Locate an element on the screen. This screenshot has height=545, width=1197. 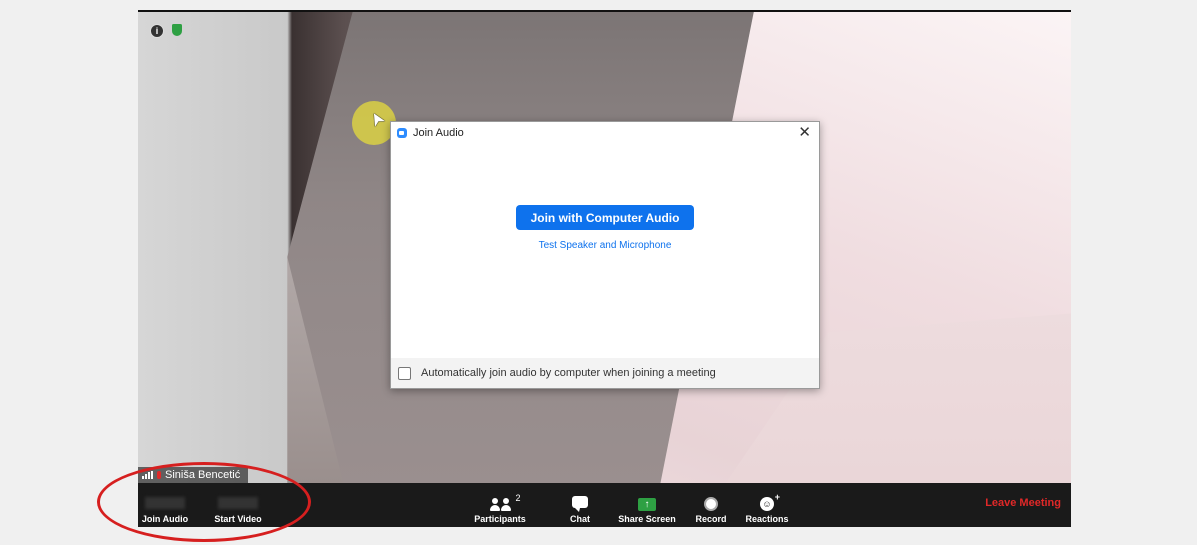
join-computer-audio-button: Join with Computer Audio is located at coordinates (605, 217).